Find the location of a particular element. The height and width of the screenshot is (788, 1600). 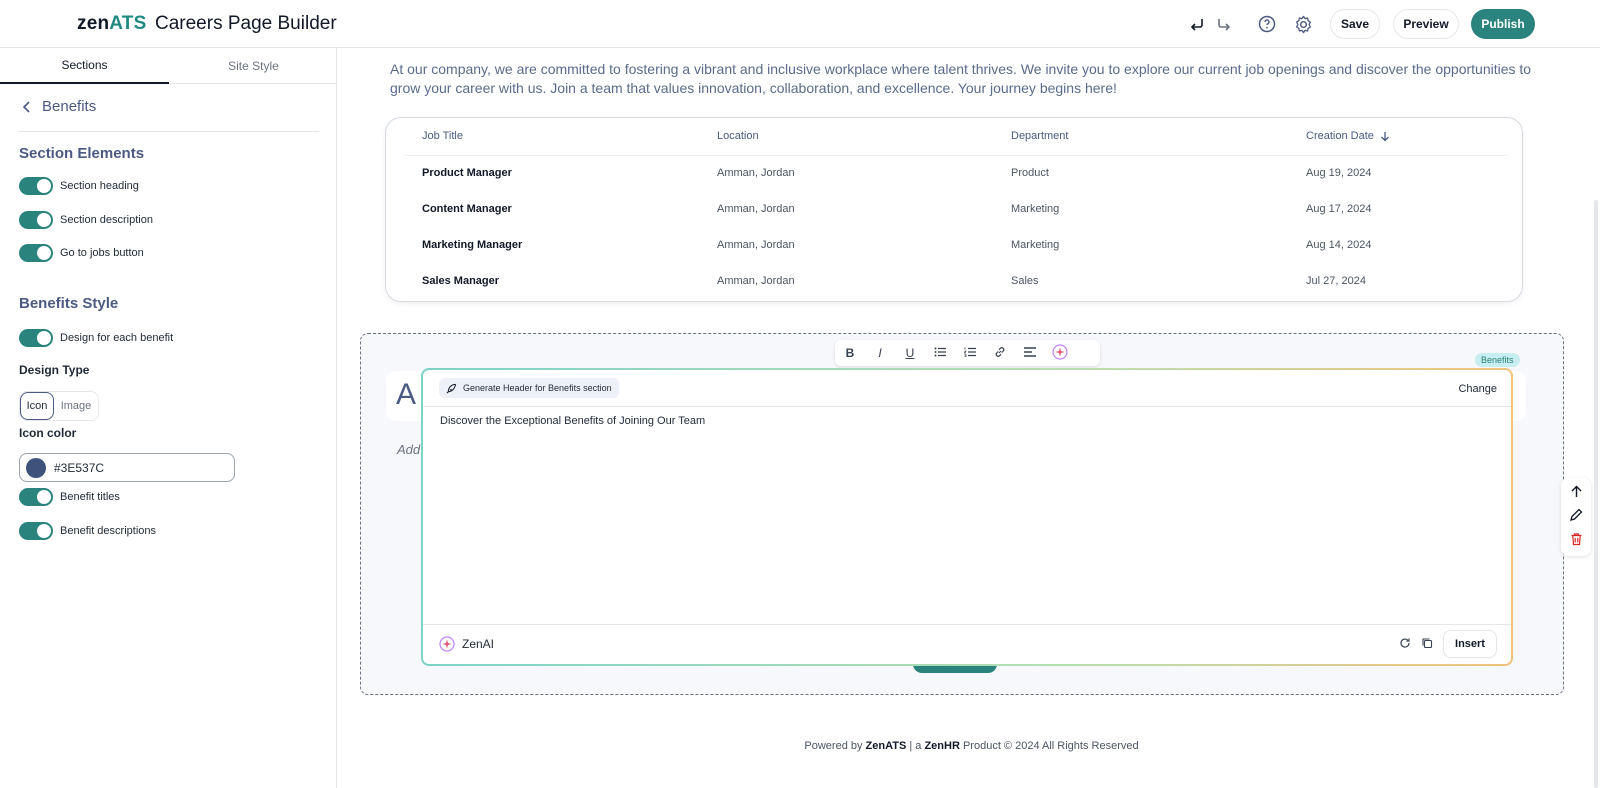

ai-prompt-chip: Generate Header for Benefits section is located at coordinates (529, 388).